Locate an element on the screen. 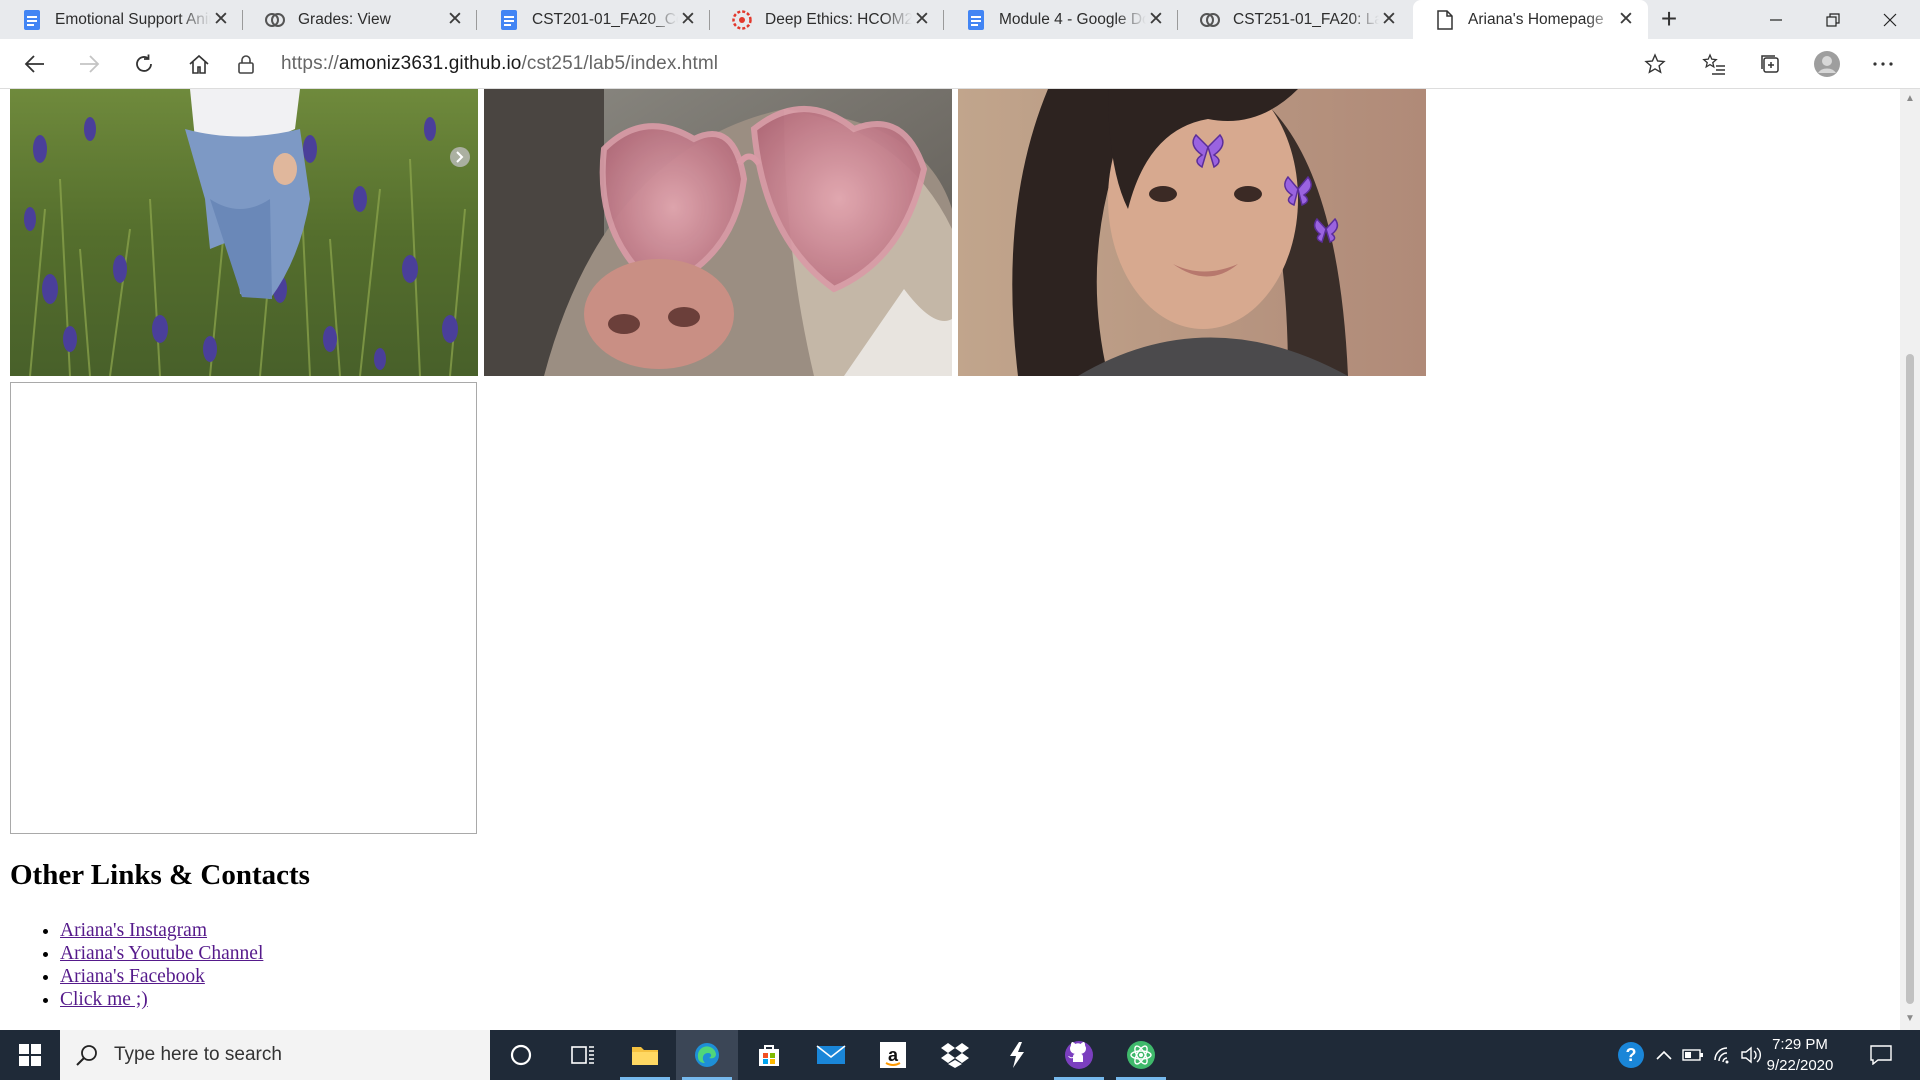  back-button is located at coordinates (35, 64).